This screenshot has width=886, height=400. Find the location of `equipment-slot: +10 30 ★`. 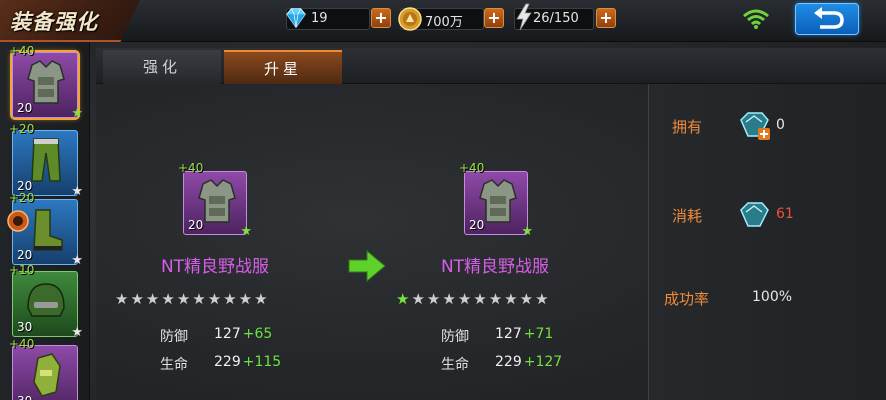

equipment-slot: +10 30 ★ is located at coordinates (46, 301).